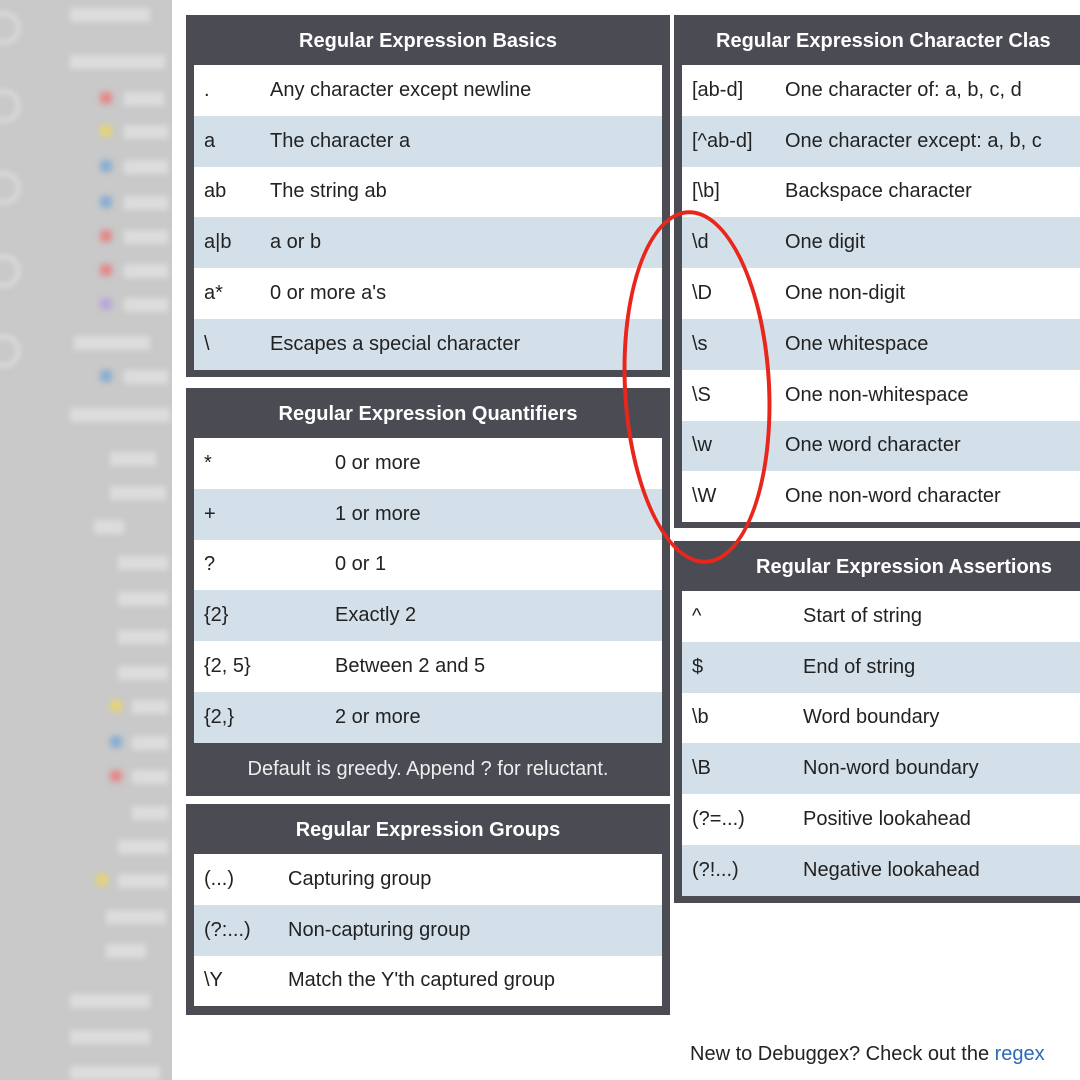  Describe the element at coordinates (218, 242) in the screenshot. I see `regex-symbol: a|b` at that location.